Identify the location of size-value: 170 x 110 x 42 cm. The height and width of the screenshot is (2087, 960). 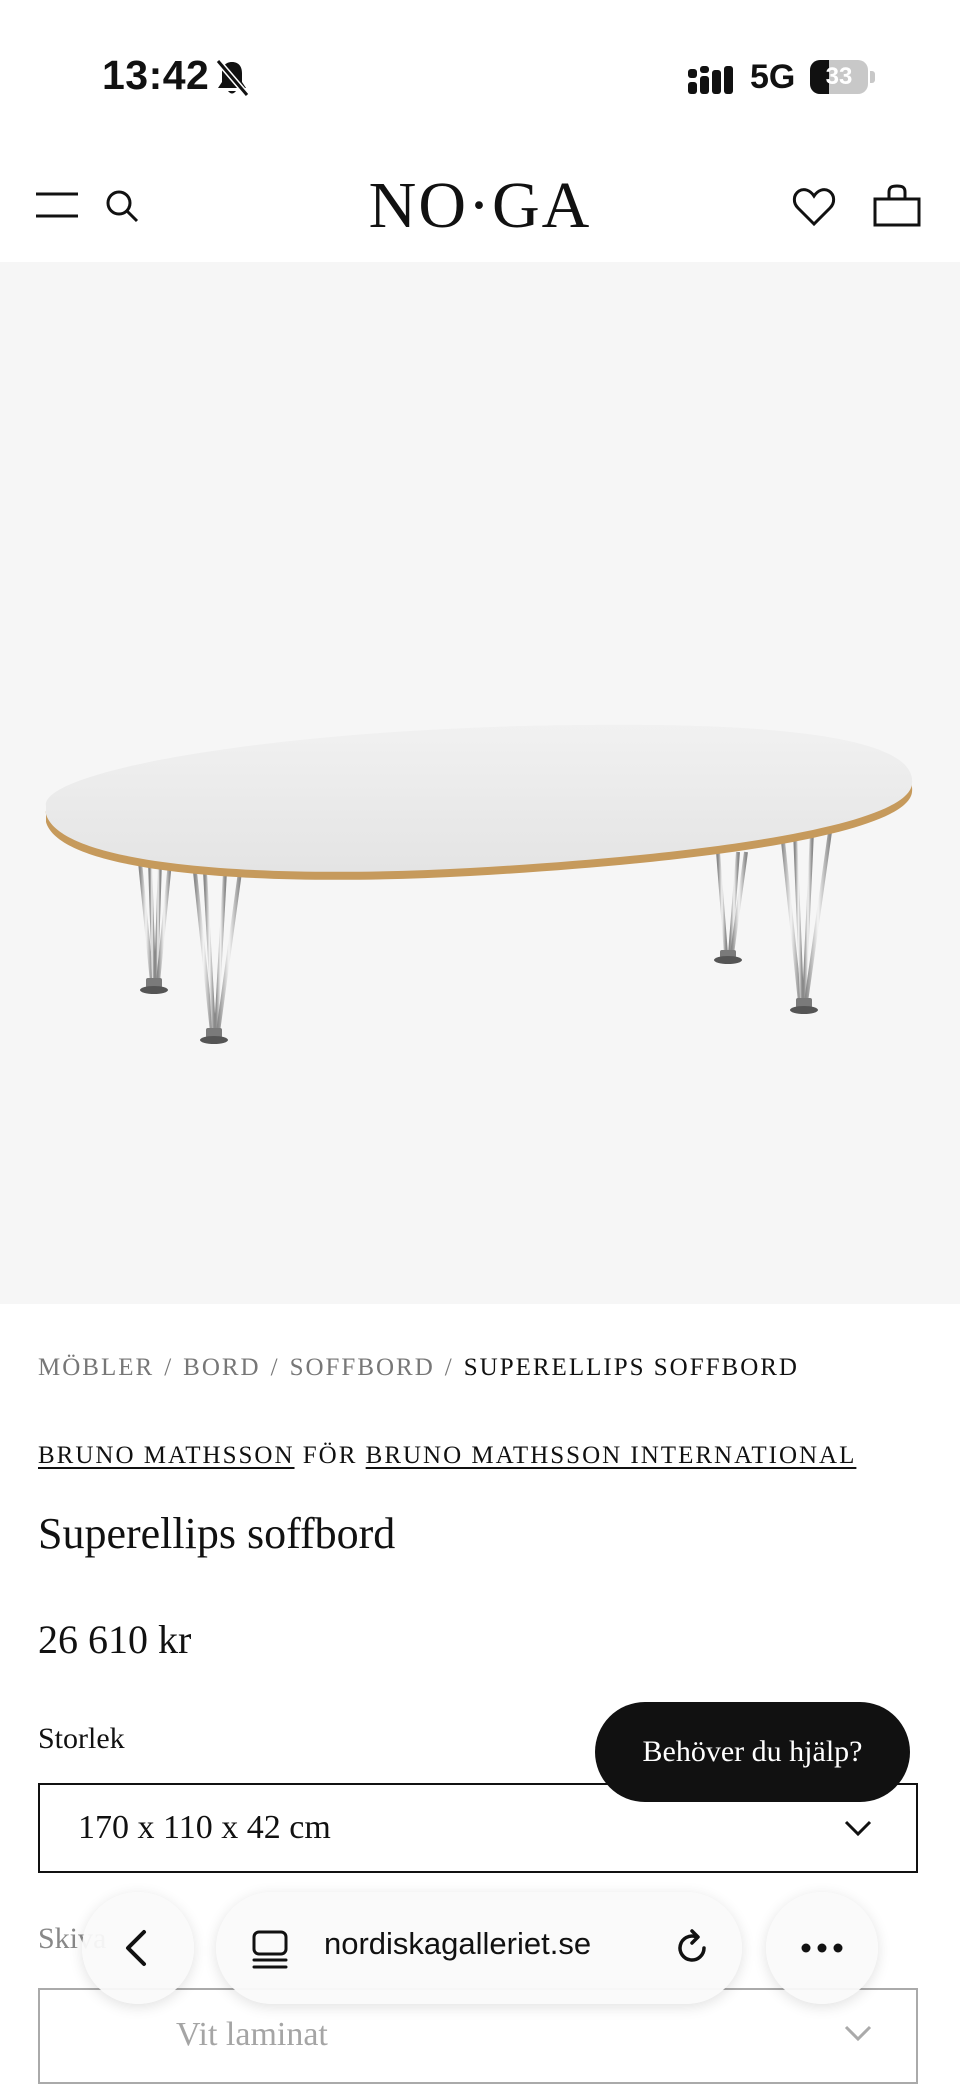
(204, 1827).